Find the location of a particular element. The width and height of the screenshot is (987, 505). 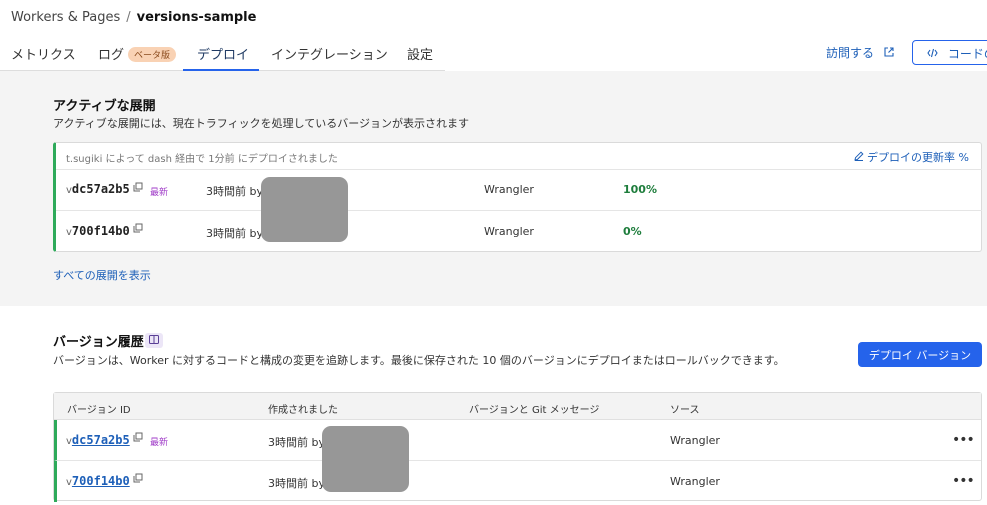

deployment-info: t.sugiki によって dash 経由で 1分前 にデプロイされました is located at coordinates (202, 159).